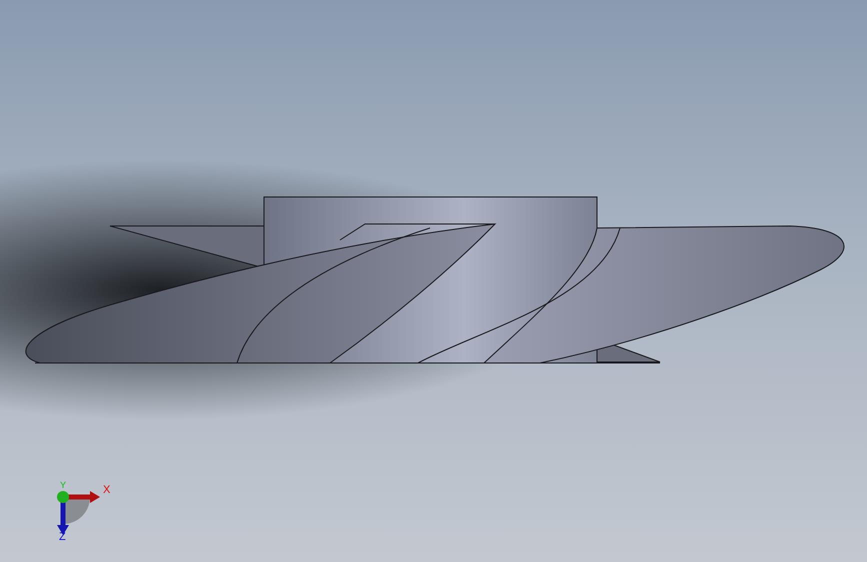 The height and width of the screenshot is (562, 867). What do you see at coordinates (106, 490) in the screenshot?
I see `axis-label: X` at bounding box center [106, 490].